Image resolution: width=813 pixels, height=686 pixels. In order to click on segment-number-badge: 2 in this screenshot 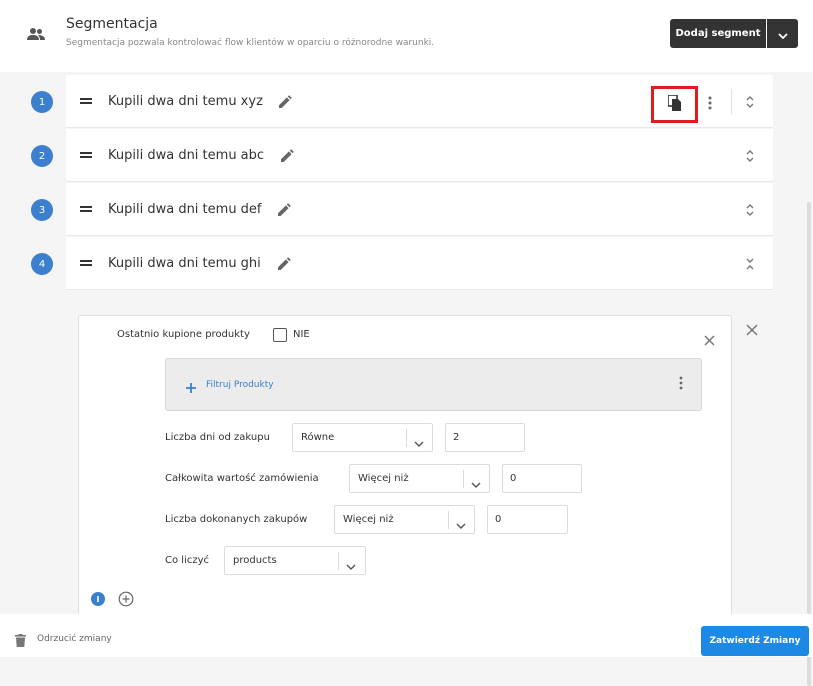, I will do `click(42, 156)`.